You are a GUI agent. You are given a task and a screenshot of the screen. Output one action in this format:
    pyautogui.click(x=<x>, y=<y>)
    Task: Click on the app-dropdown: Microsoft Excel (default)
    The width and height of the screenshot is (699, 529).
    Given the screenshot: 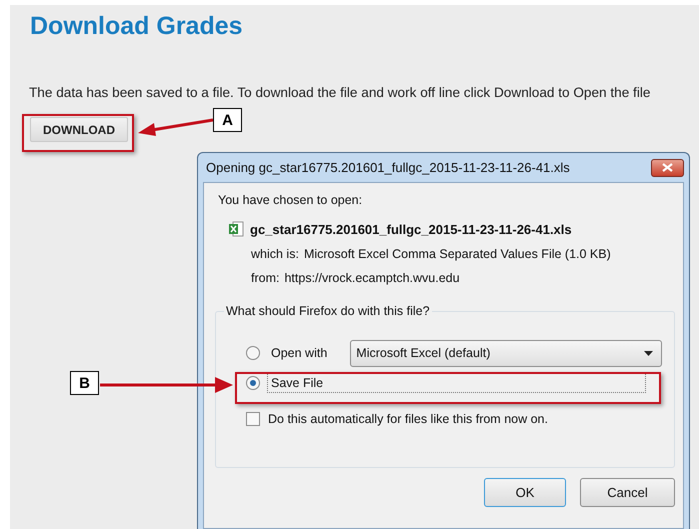 What is the action you would take?
    pyautogui.click(x=506, y=353)
    